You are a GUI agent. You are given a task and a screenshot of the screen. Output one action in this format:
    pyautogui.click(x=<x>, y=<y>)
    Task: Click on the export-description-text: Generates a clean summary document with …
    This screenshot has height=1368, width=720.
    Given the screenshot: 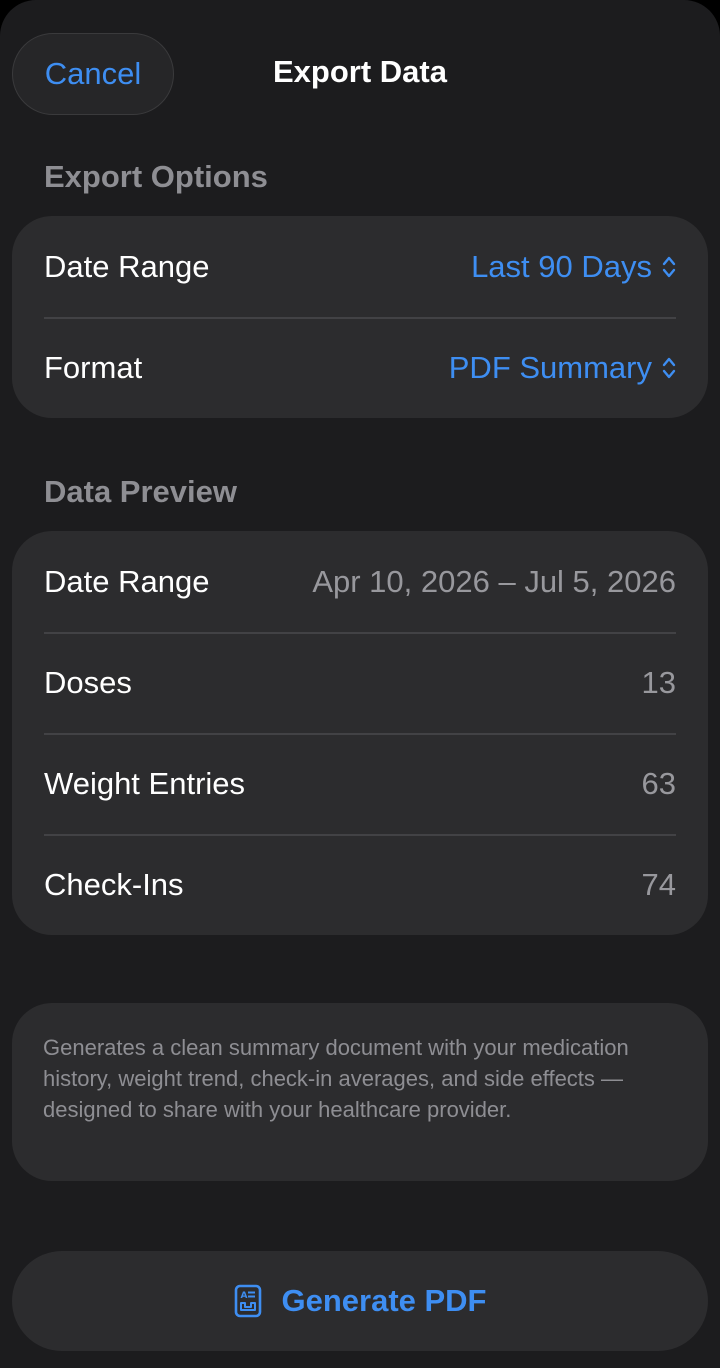 What is the action you would take?
    pyautogui.click(x=336, y=1078)
    